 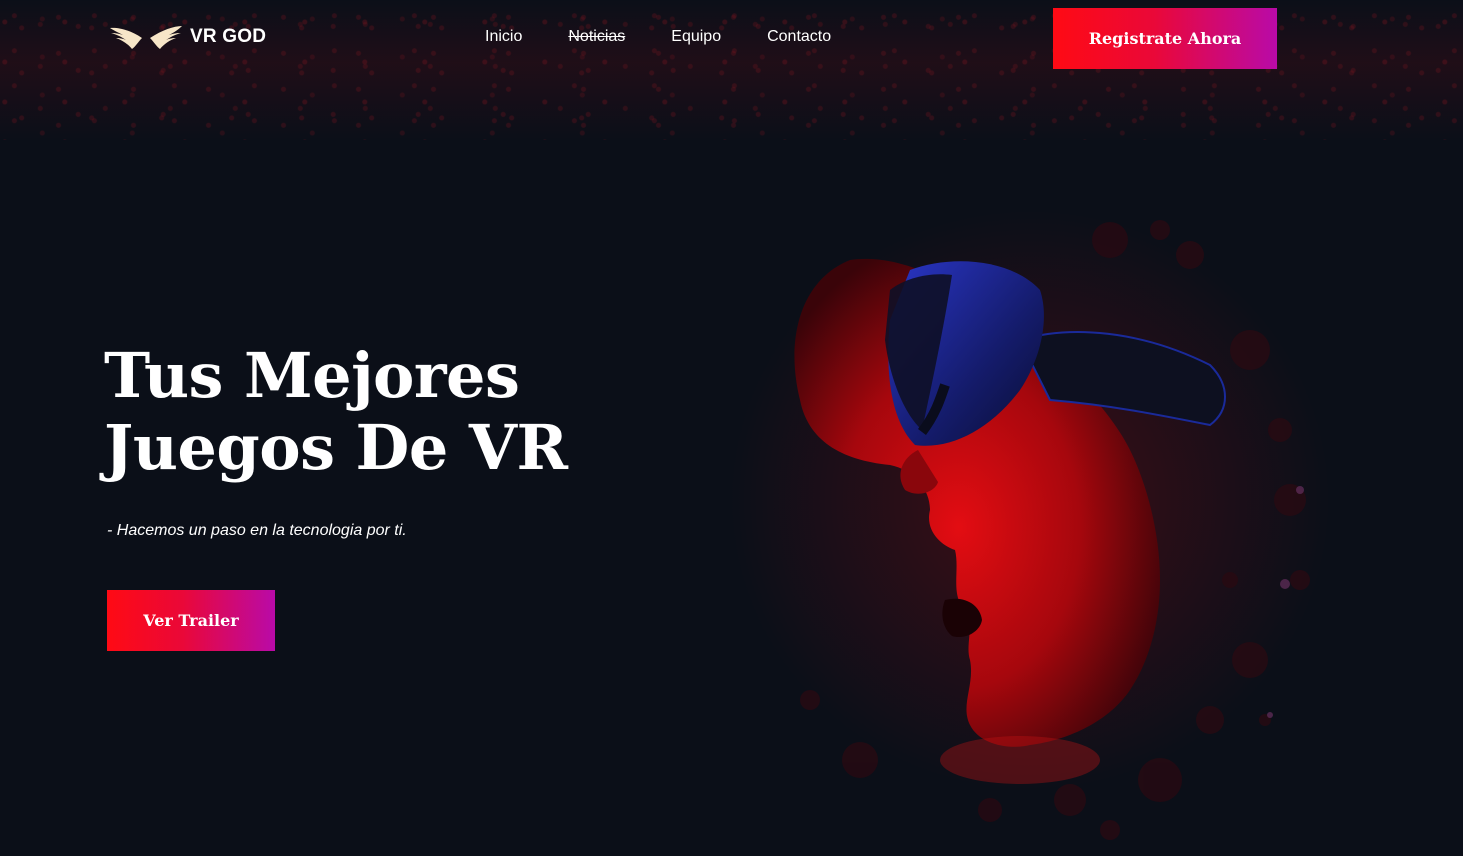 What do you see at coordinates (658, 37) in the screenshot?
I see `main-nav: Inicio Noticias Equipo Contacto` at bounding box center [658, 37].